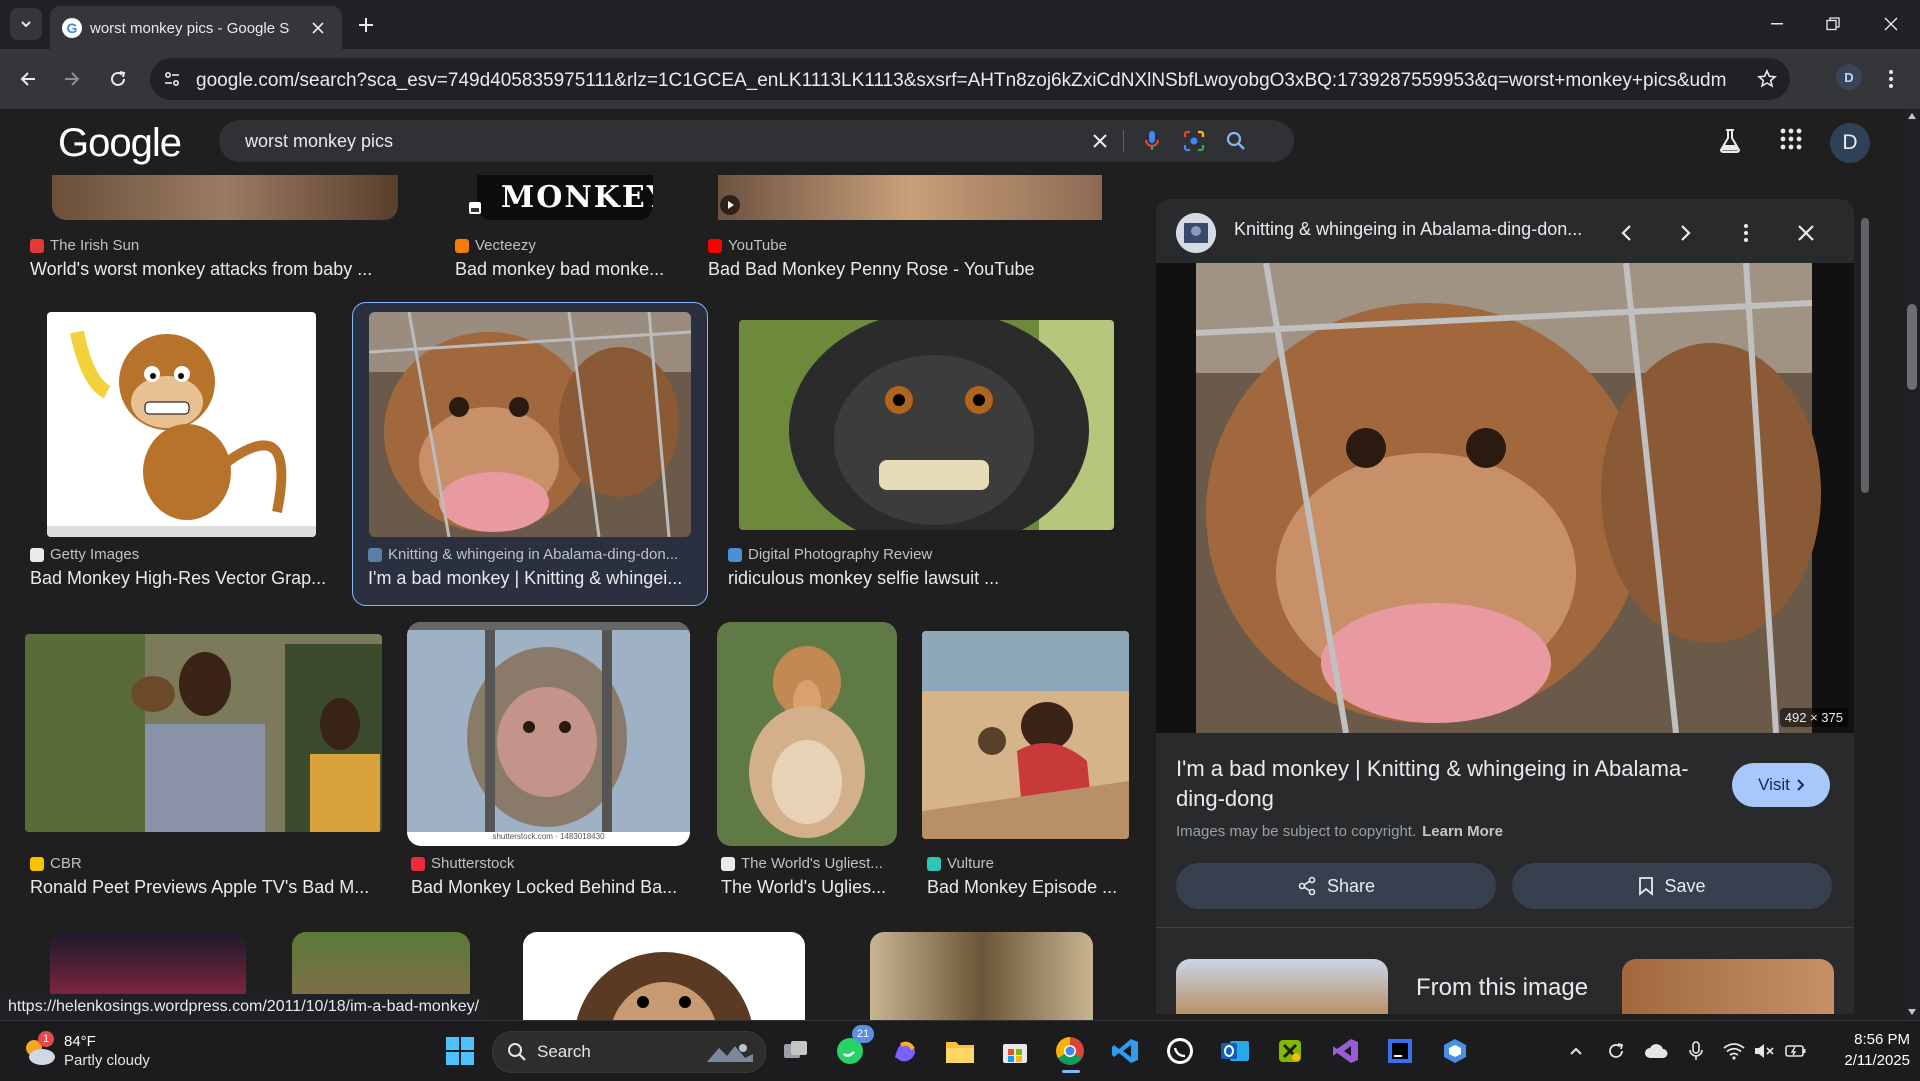  What do you see at coordinates (905, 1051) in the screenshot?
I see `copilot-icon` at bounding box center [905, 1051].